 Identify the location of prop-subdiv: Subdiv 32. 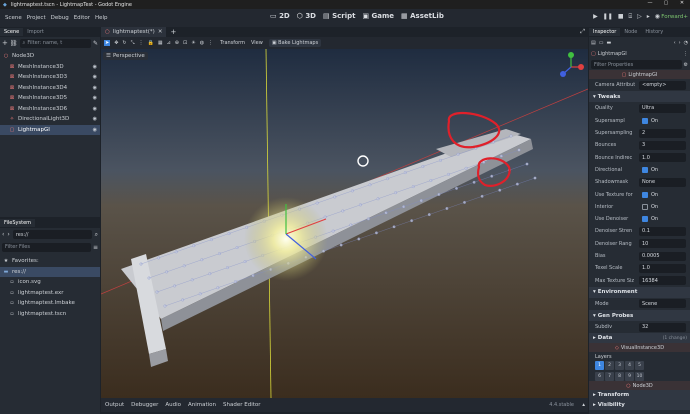
(639, 327).